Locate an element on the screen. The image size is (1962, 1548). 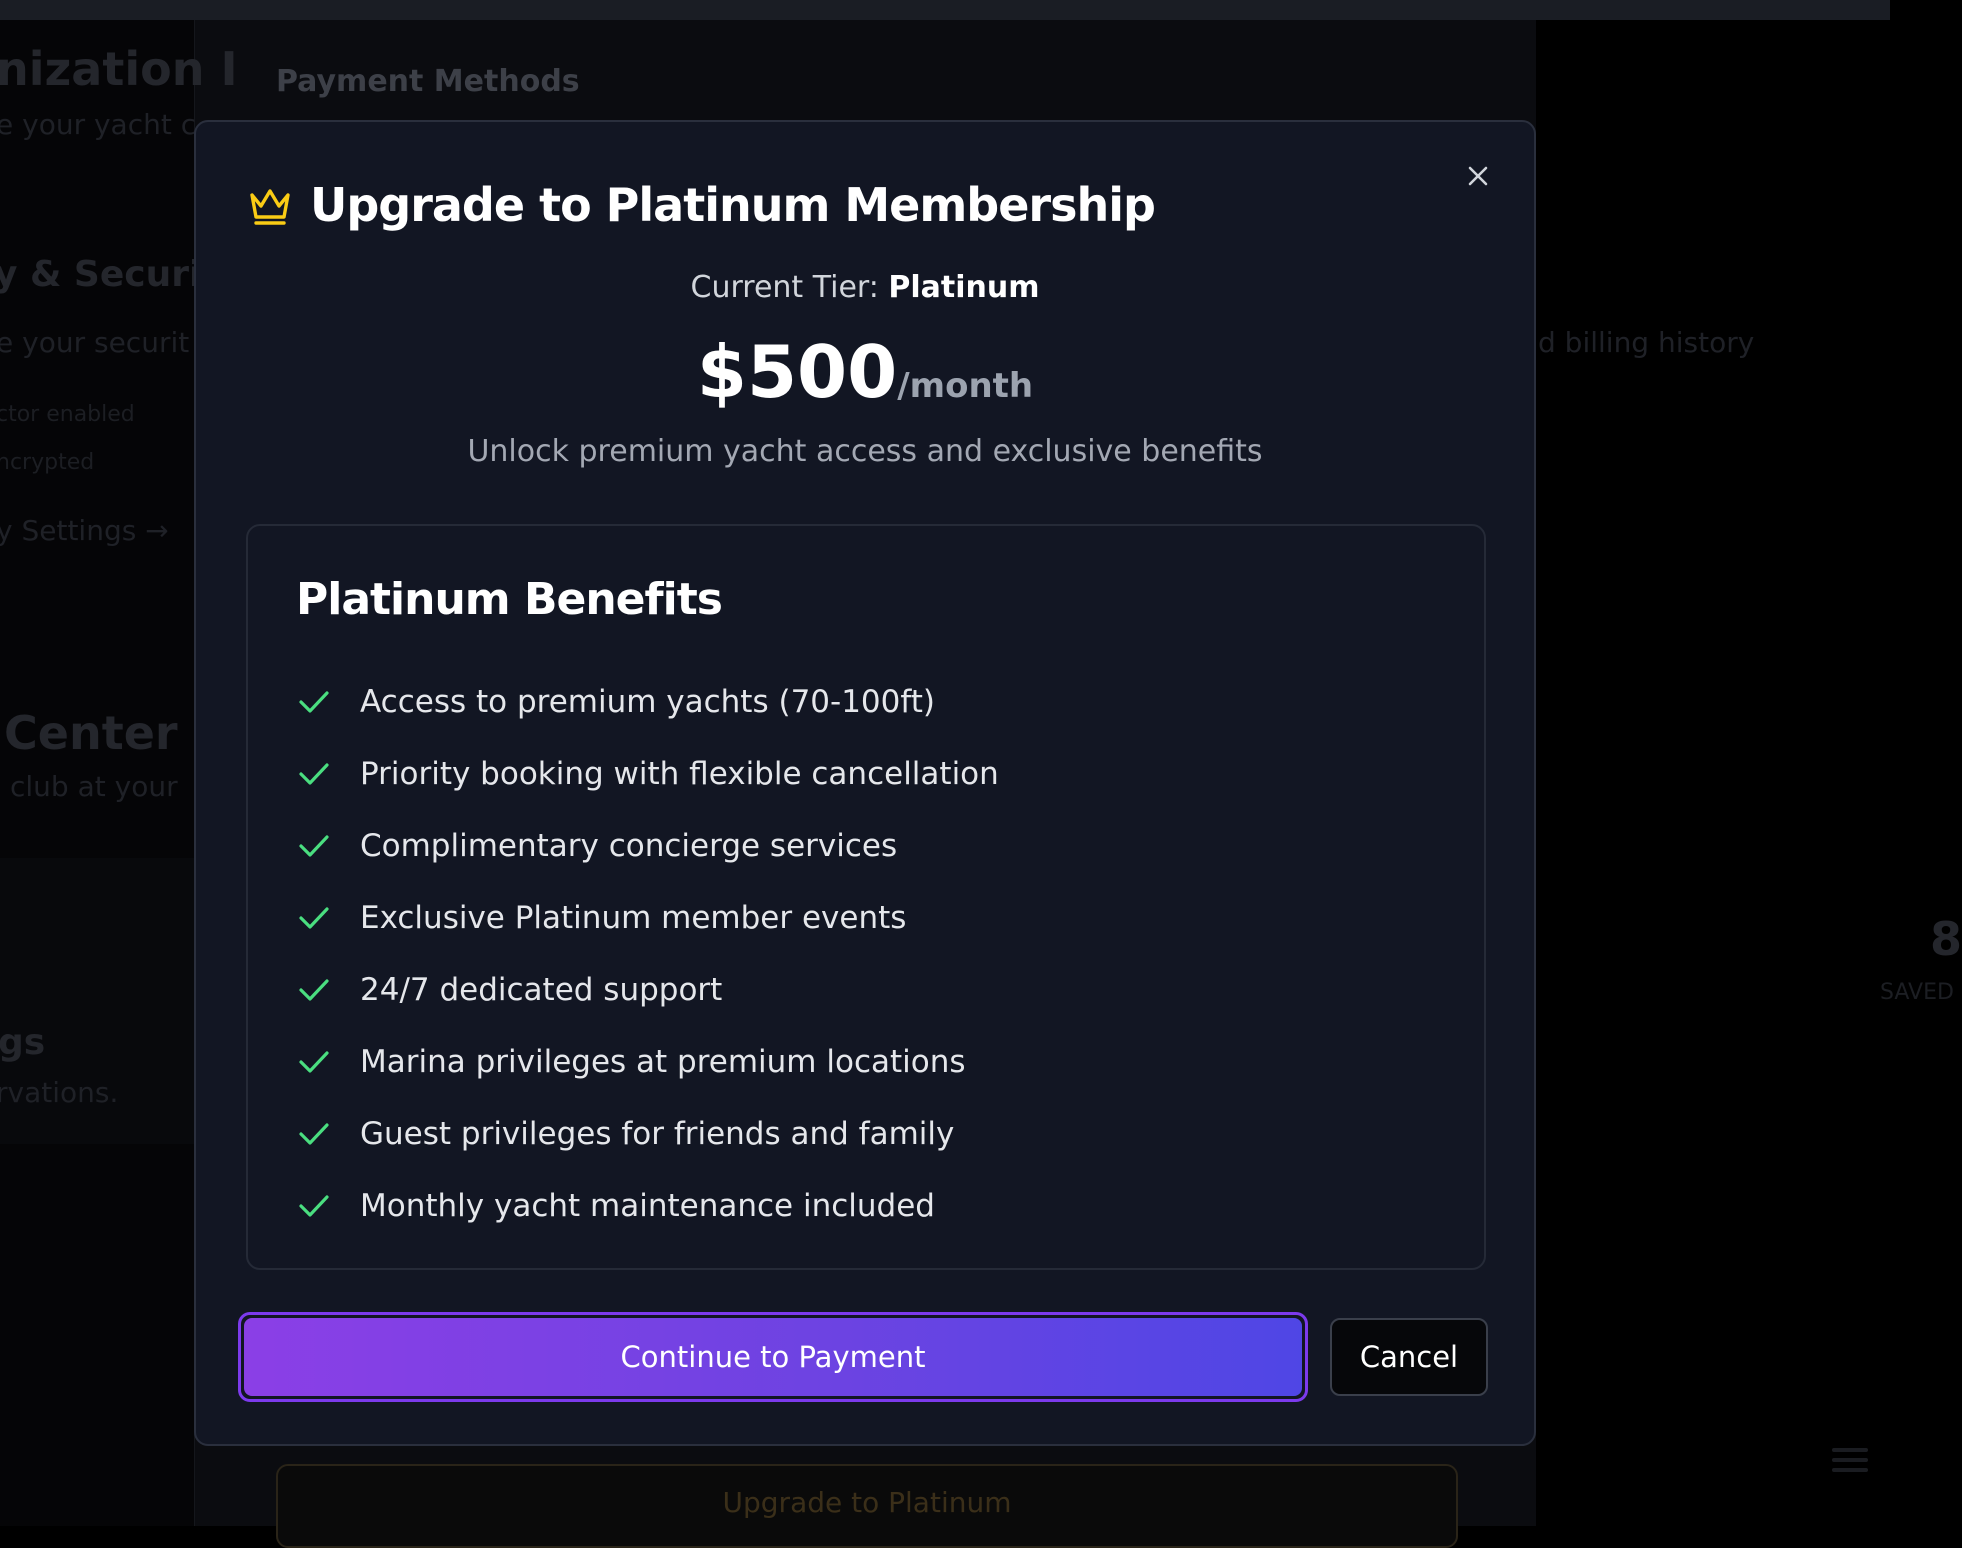
background-upgrade-button: Upgrade to Platinum is located at coordinates (867, 1506).